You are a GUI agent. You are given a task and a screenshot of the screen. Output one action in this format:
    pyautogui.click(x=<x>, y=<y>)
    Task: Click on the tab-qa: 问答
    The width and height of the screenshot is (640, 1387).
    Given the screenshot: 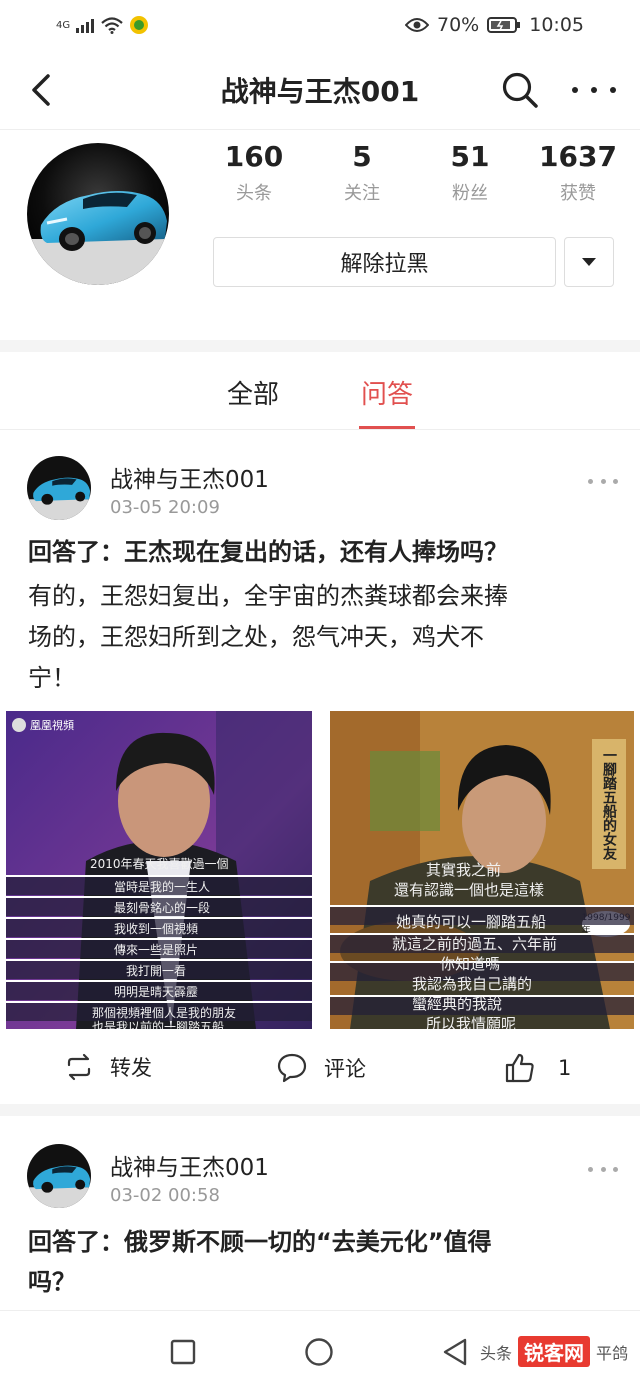 What is the action you would take?
    pyautogui.click(x=387, y=390)
    